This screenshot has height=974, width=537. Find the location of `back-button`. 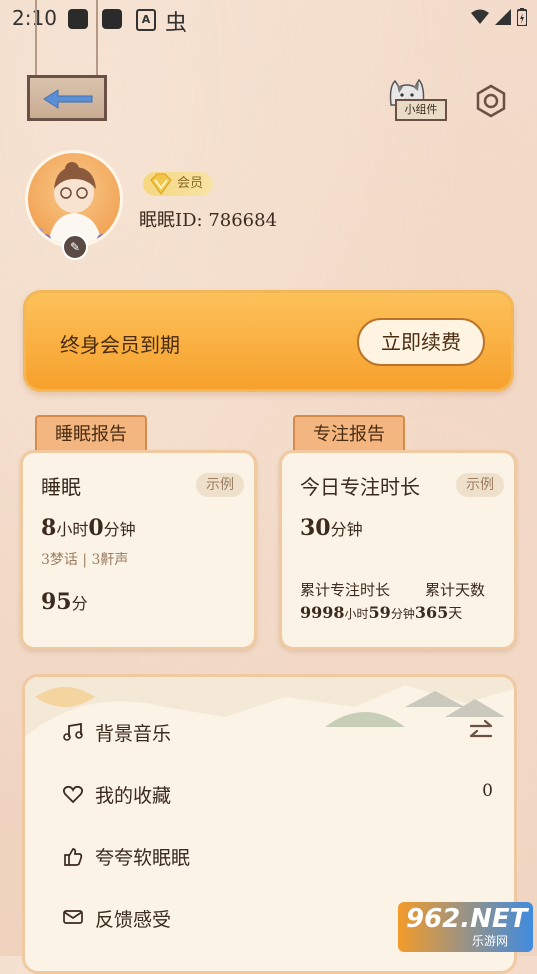

back-button is located at coordinates (67, 98).